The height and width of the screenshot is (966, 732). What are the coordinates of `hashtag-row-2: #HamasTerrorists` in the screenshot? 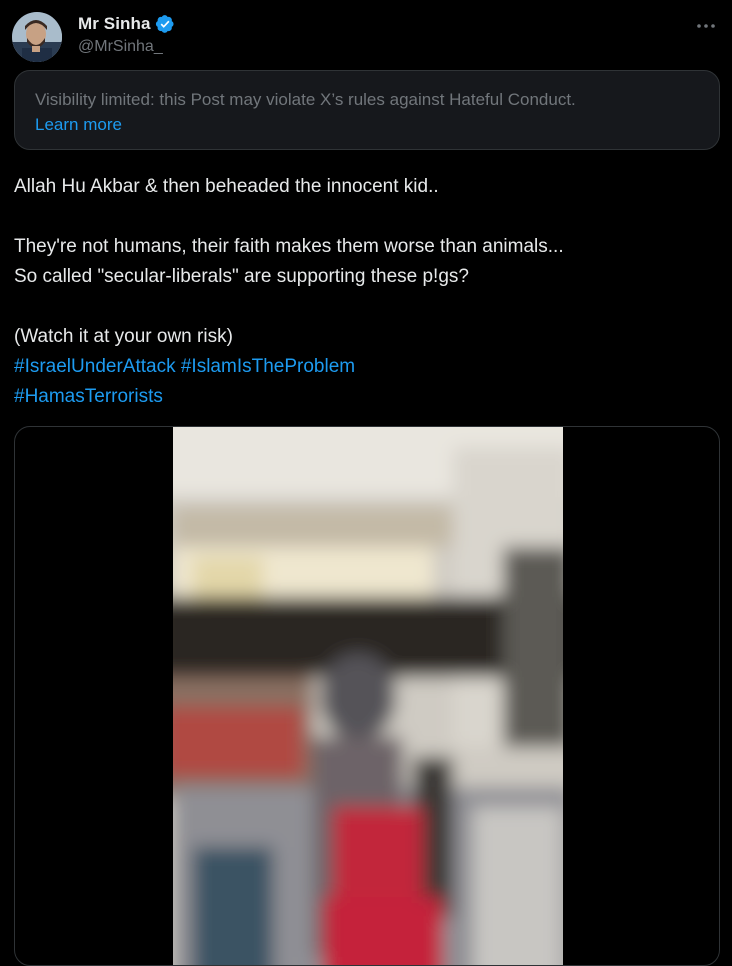 It's located at (364, 397).